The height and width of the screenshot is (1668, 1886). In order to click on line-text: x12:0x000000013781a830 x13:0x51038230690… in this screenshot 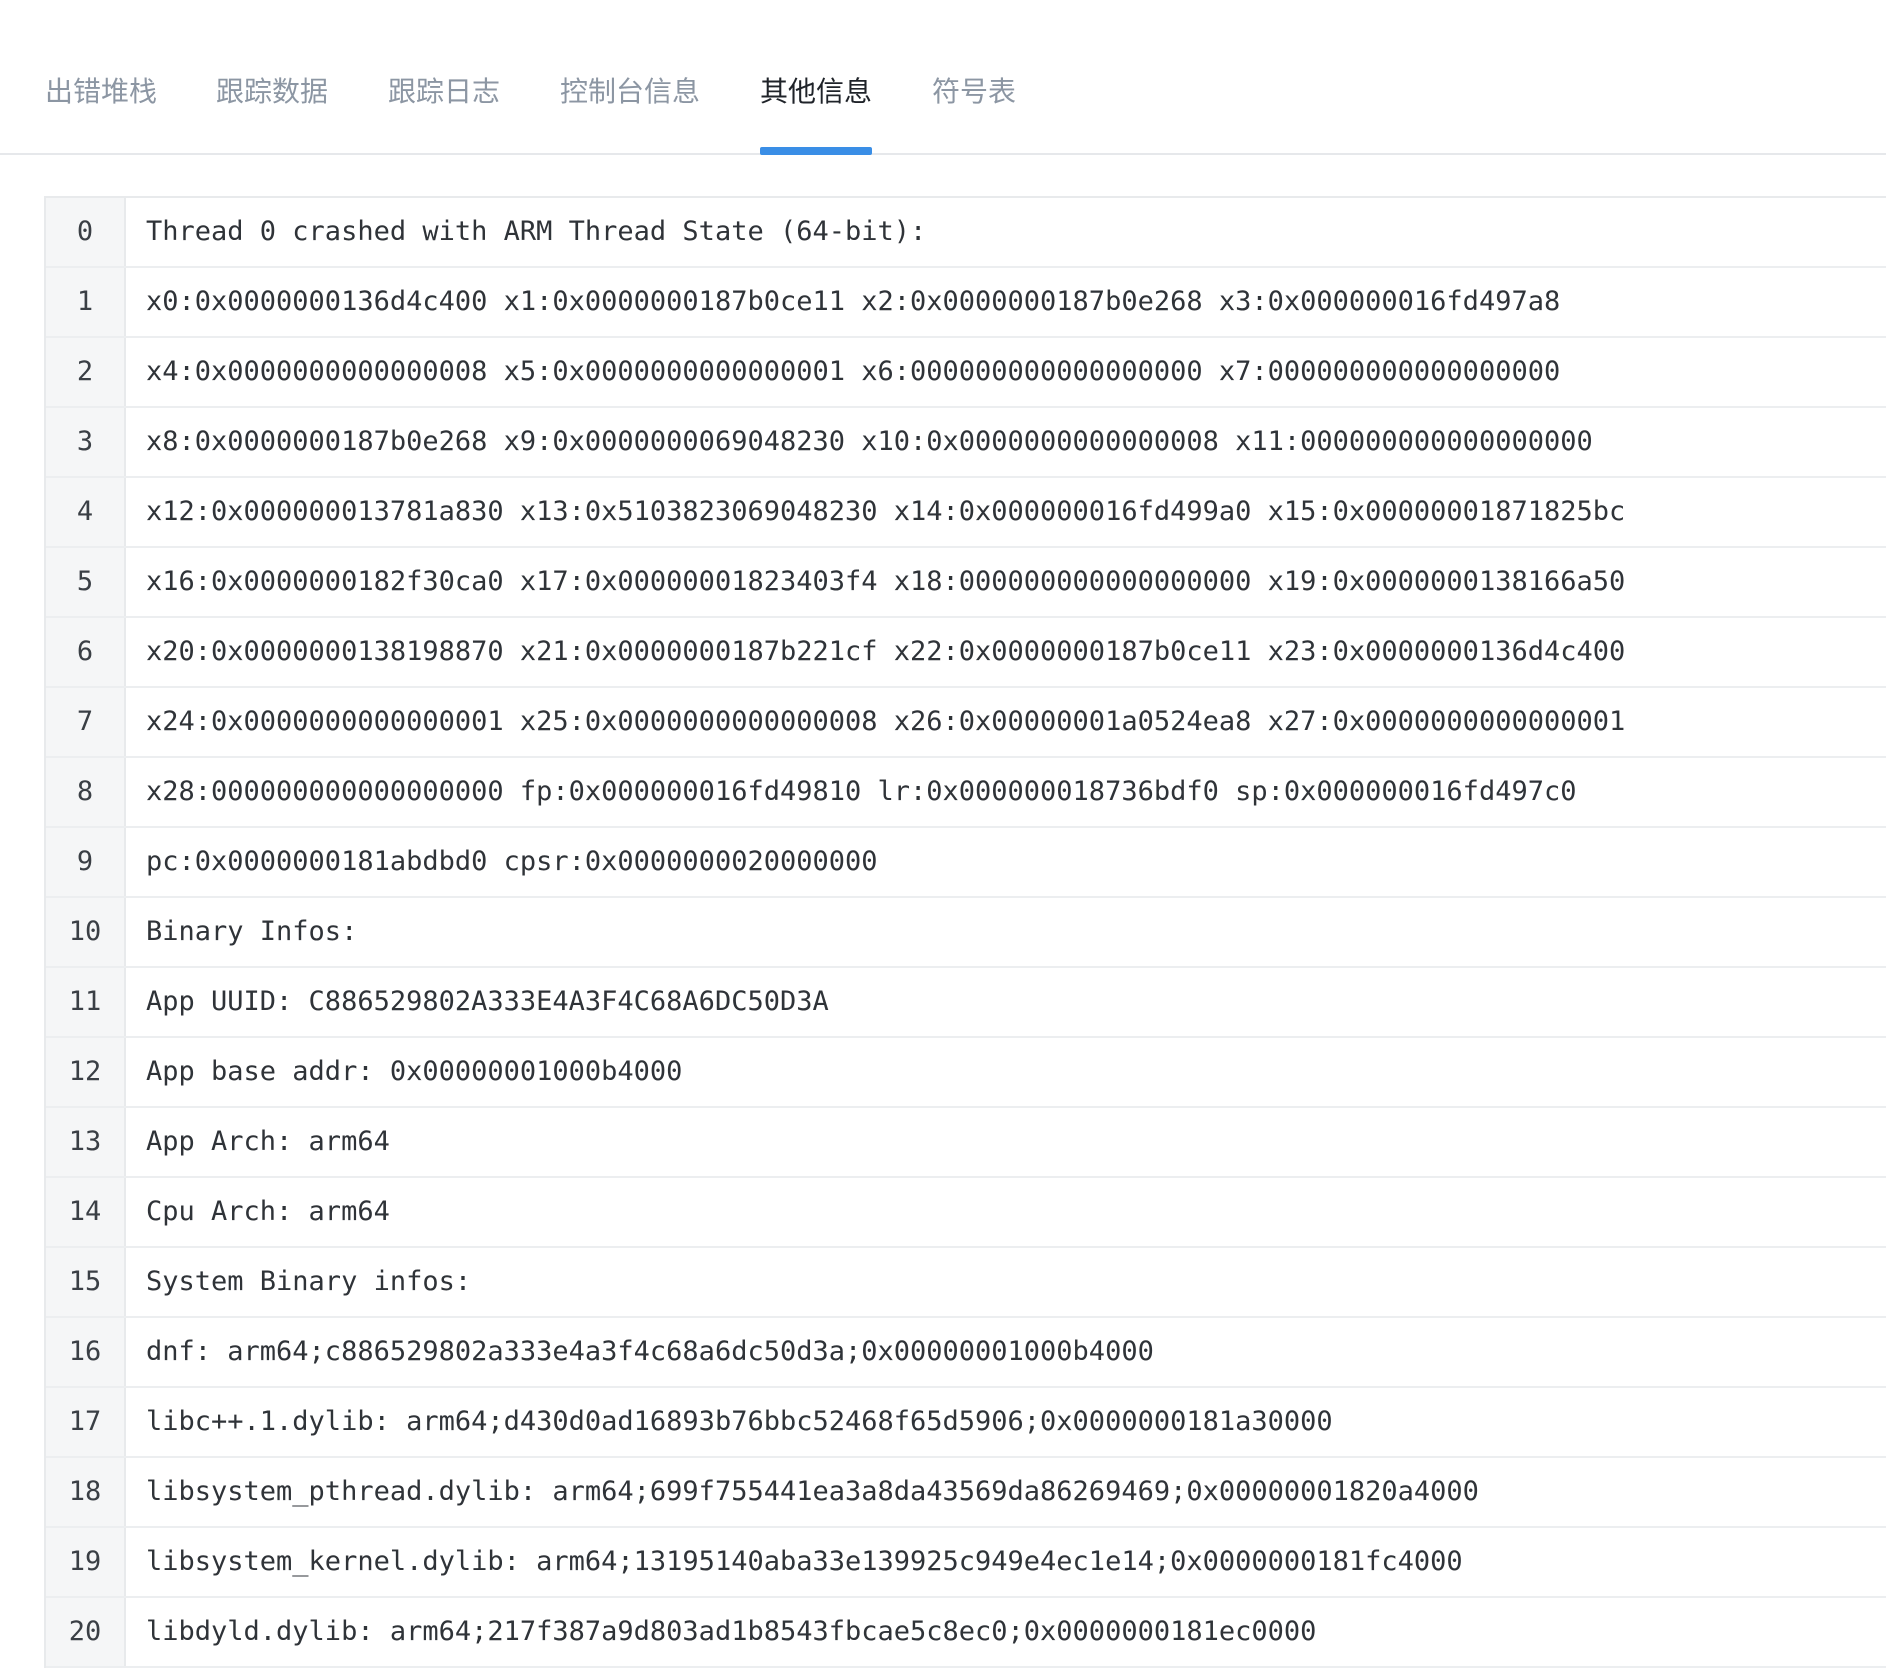, I will do `click(886, 511)`.